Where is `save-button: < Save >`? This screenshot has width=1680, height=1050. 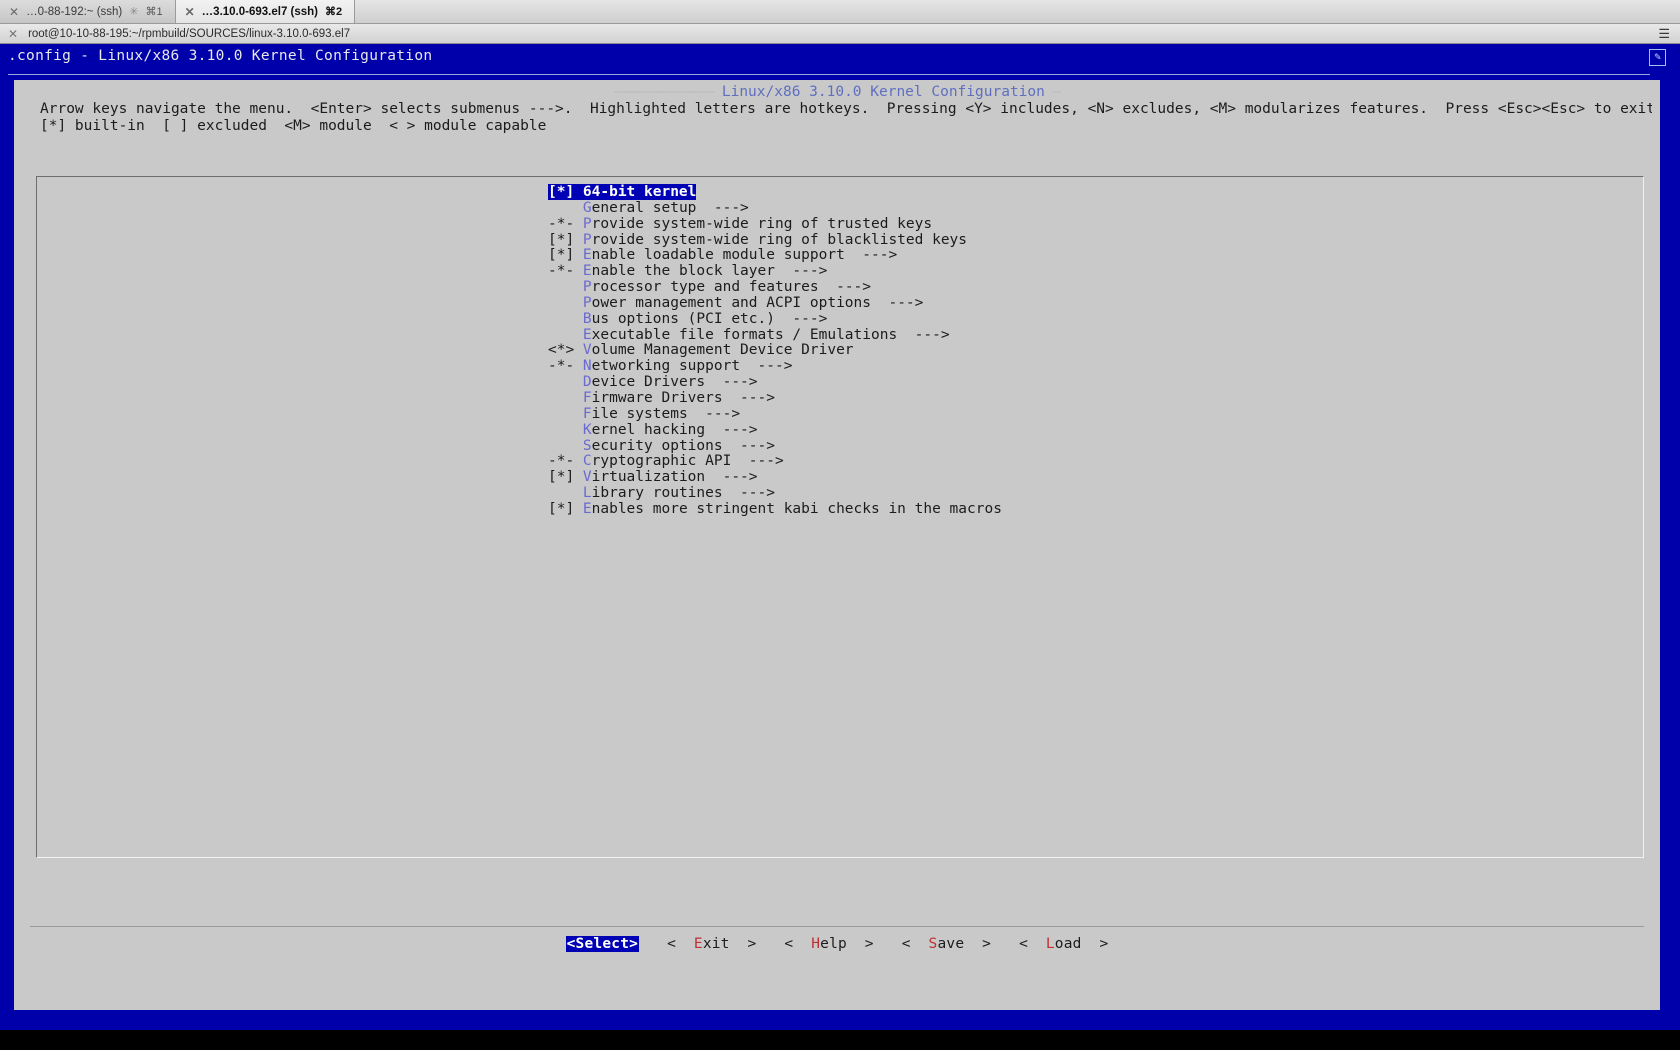 save-button: < Save > is located at coordinates (946, 944).